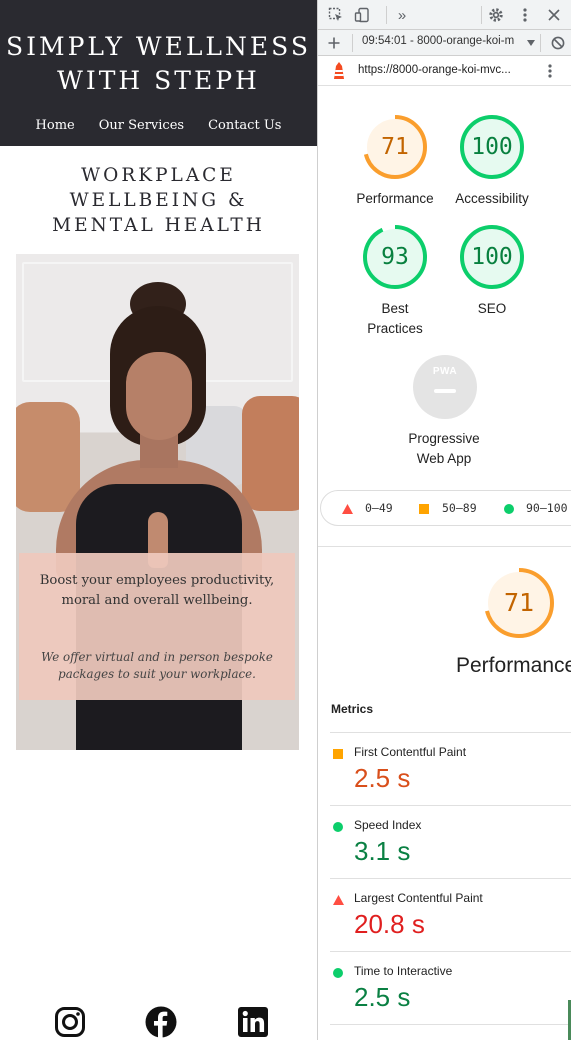 This screenshot has width=571, height=1040. Describe the element at coordinates (253, 1022) in the screenshot. I see `linkedin-icon` at that location.